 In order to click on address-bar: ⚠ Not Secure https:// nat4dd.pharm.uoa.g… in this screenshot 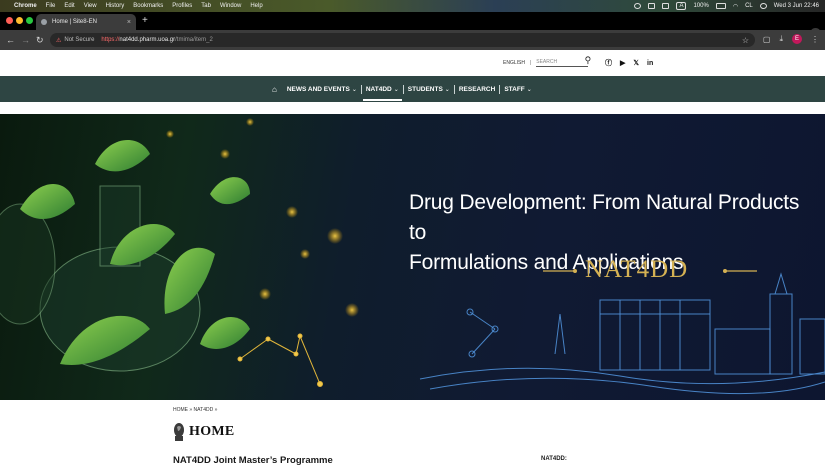, I will do `click(402, 40)`.